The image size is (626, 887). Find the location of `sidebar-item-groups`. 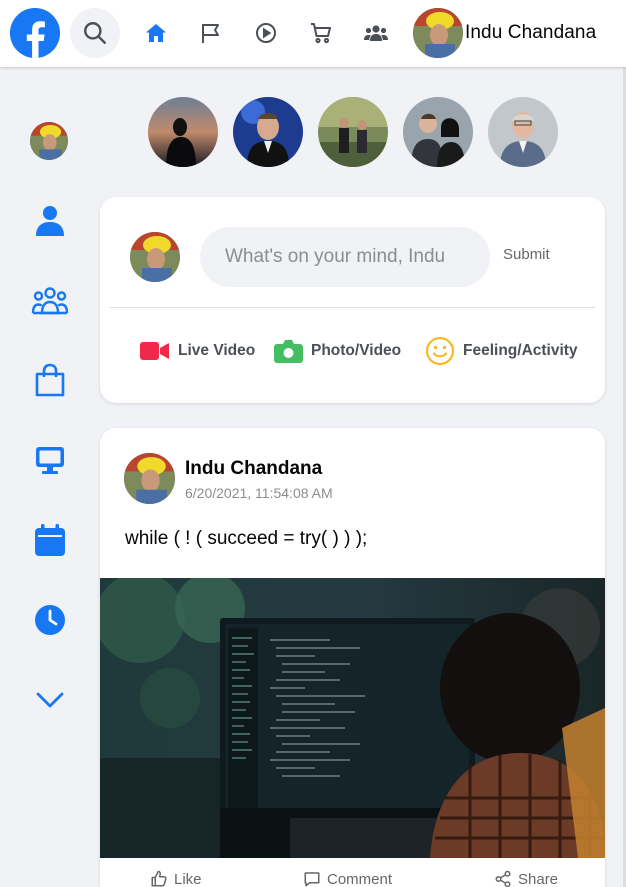

sidebar-item-groups is located at coordinates (50, 300).